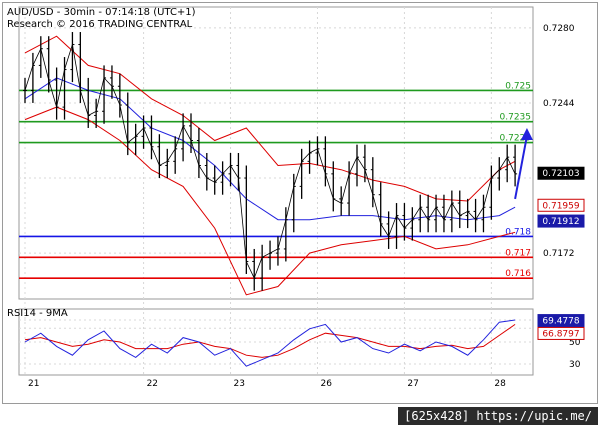  I want to click on x-day-label: 28, so click(500, 384).